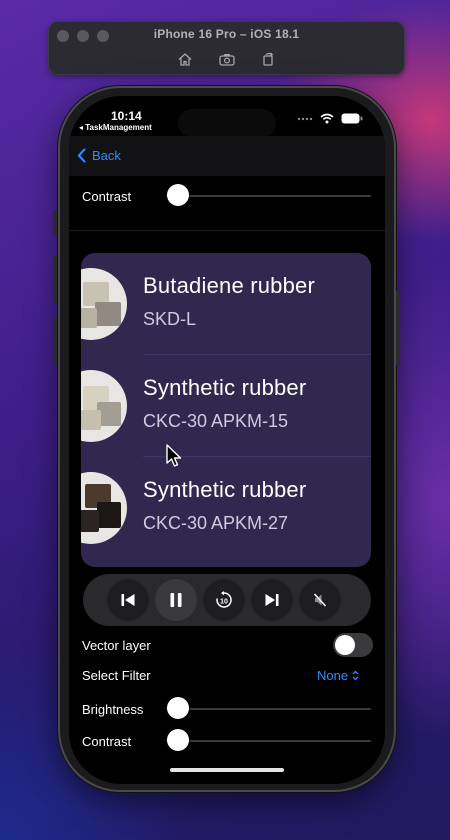 The image size is (450, 840). What do you see at coordinates (227, 156) in the screenshot?
I see `navigation-bar: Back` at bounding box center [227, 156].